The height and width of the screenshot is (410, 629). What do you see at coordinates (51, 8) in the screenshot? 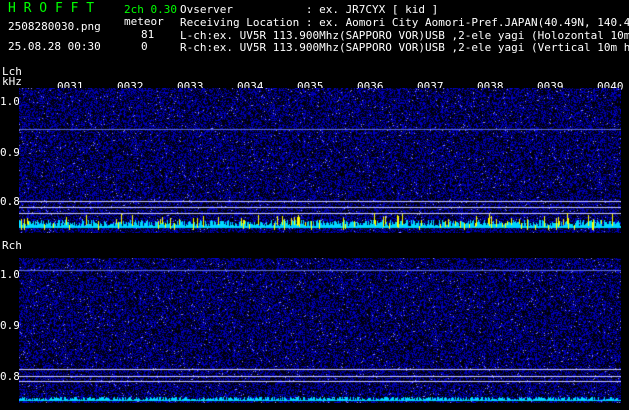
I see `app-brand: H R O F F T` at bounding box center [51, 8].